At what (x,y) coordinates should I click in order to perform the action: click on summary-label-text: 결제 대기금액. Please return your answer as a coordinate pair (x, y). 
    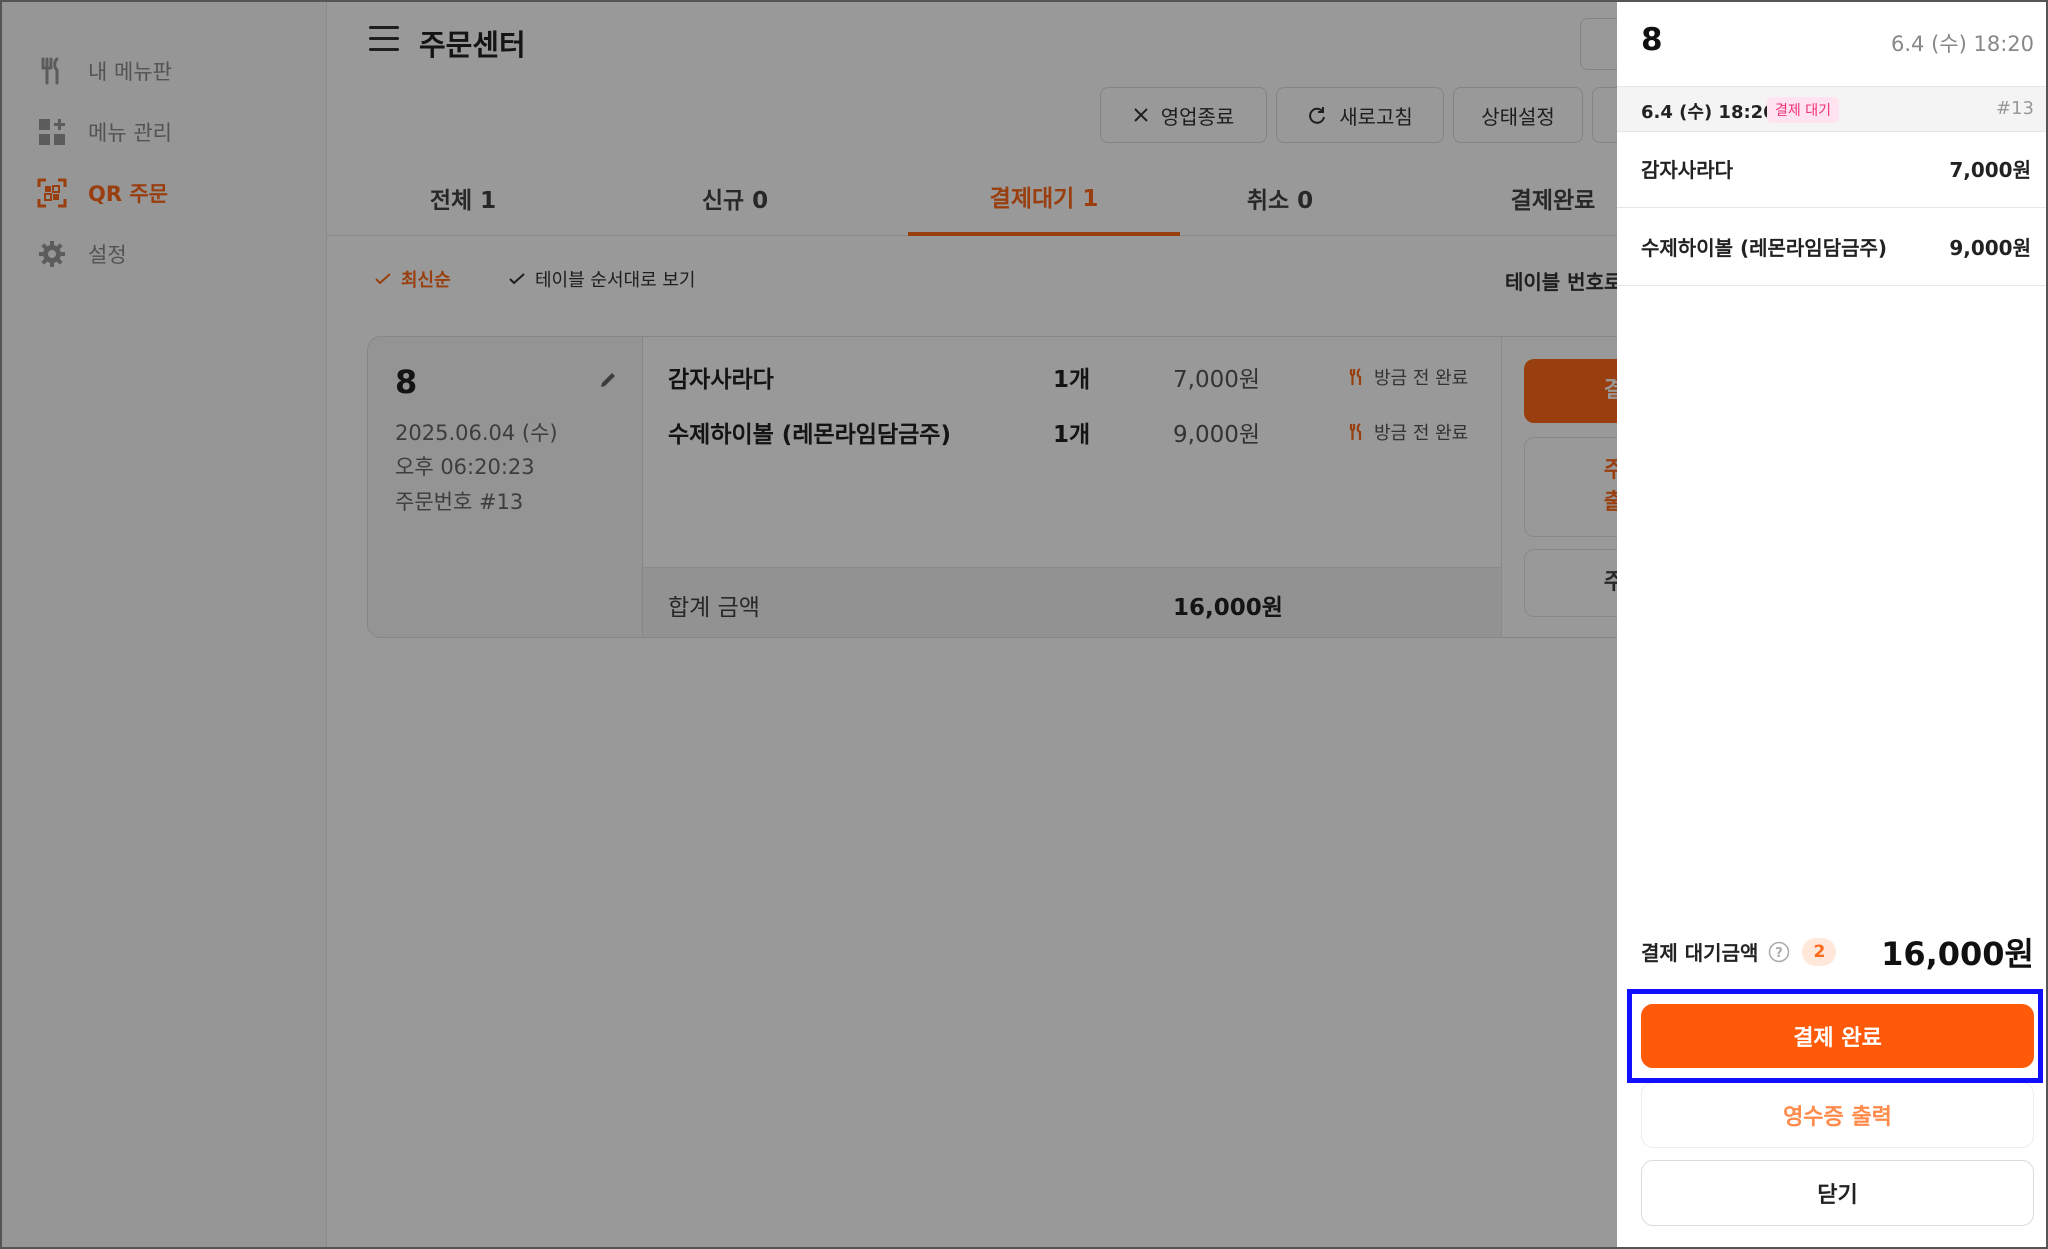
    Looking at the image, I should click on (1700, 953).